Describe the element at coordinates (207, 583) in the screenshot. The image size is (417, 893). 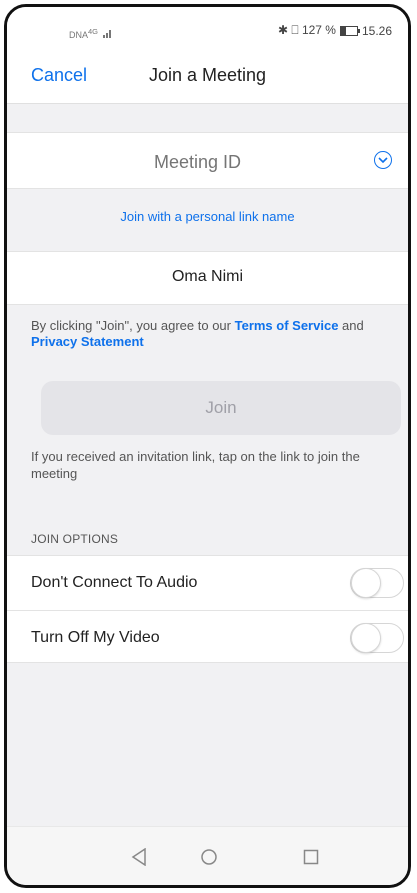
I see `option-dont-connect-audio: Don't Connect To Audio` at that location.